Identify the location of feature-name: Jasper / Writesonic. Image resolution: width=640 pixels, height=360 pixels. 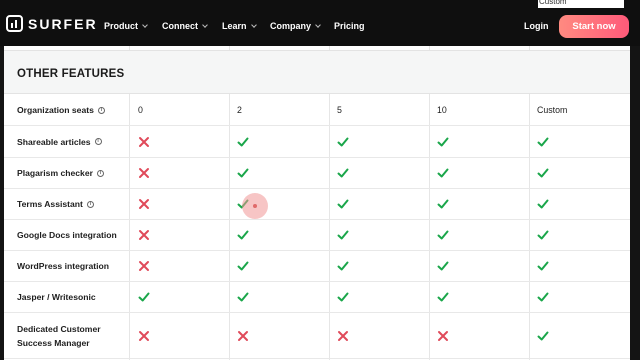
(73, 297).